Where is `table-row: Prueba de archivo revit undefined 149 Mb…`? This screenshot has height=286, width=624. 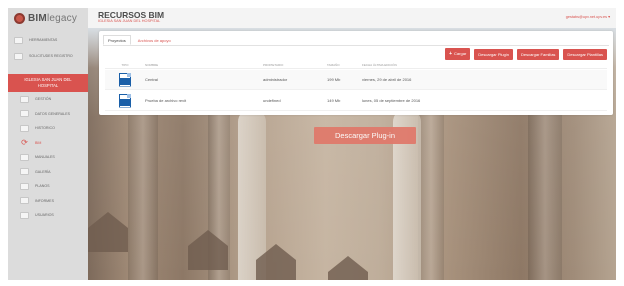 table-row: Prueba de archivo revit undefined 149 Mb… is located at coordinates (356, 101).